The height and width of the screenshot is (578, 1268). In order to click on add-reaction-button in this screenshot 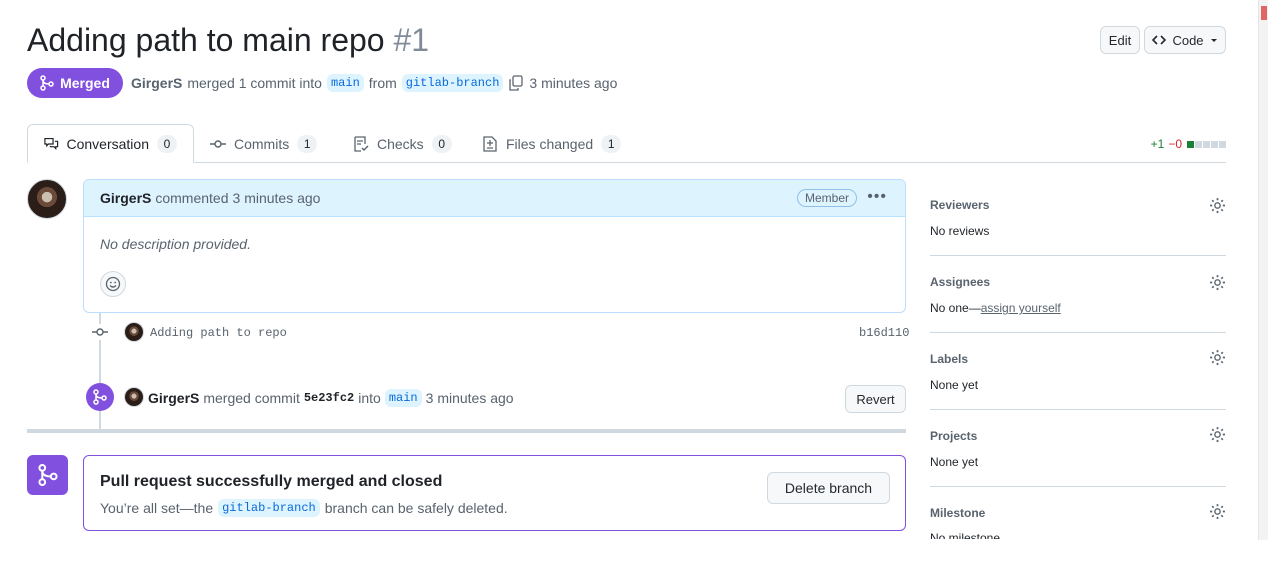, I will do `click(113, 284)`.